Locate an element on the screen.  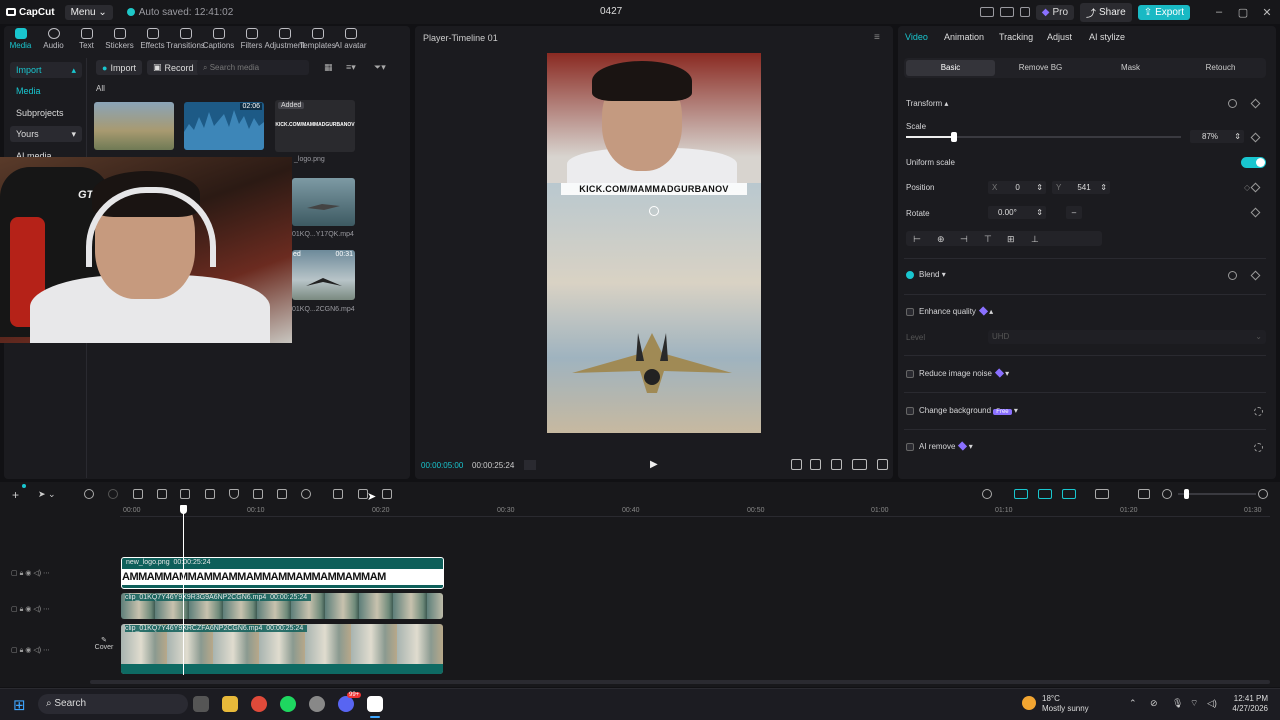
tab-ai-stylize: AI stylize is located at coordinates (1107, 37).